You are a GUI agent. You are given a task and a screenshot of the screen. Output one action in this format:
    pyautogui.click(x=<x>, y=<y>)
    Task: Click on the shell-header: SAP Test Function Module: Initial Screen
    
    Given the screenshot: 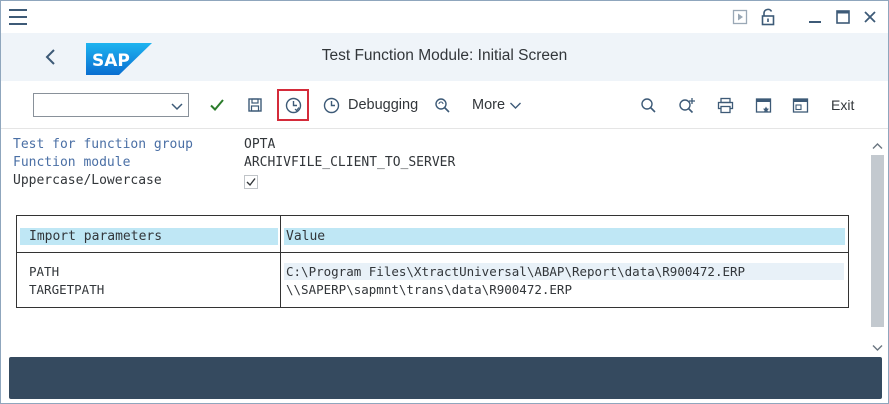 What is the action you would take?
    pyautogui.click(x=444, y=57)
    